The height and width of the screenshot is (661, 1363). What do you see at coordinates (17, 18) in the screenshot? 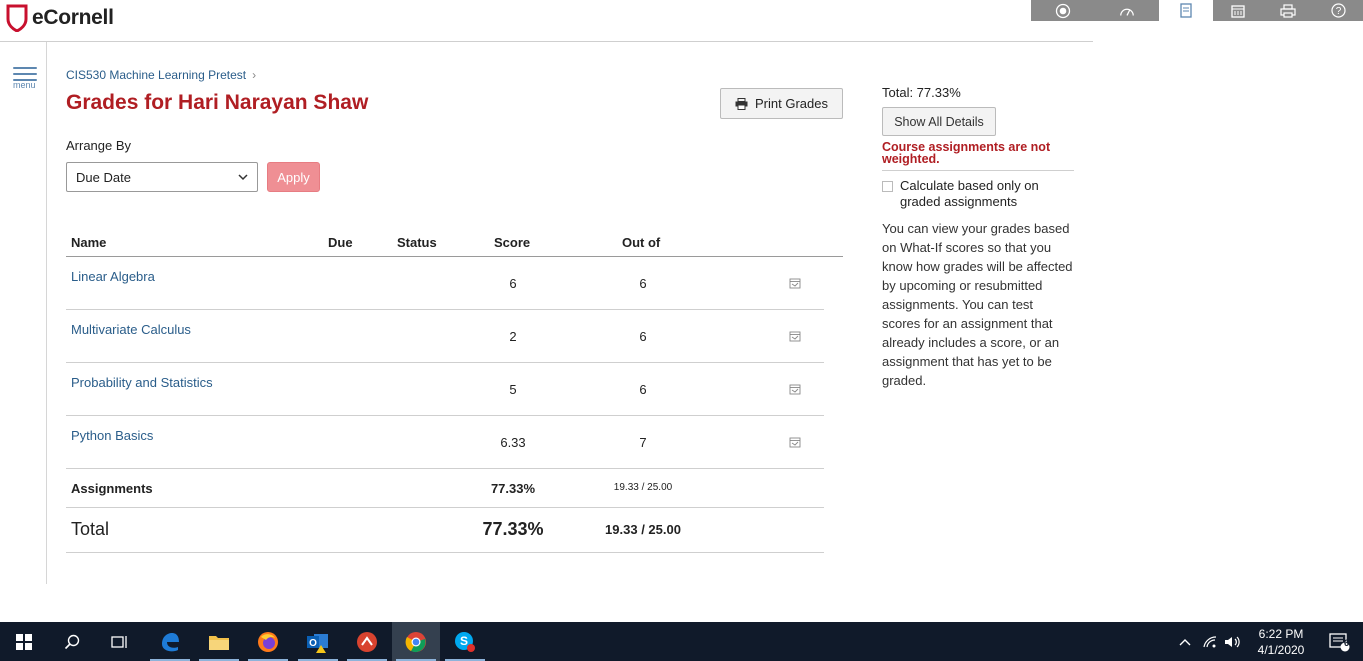
I see `shield-icon` at bounding box center [17, 18].